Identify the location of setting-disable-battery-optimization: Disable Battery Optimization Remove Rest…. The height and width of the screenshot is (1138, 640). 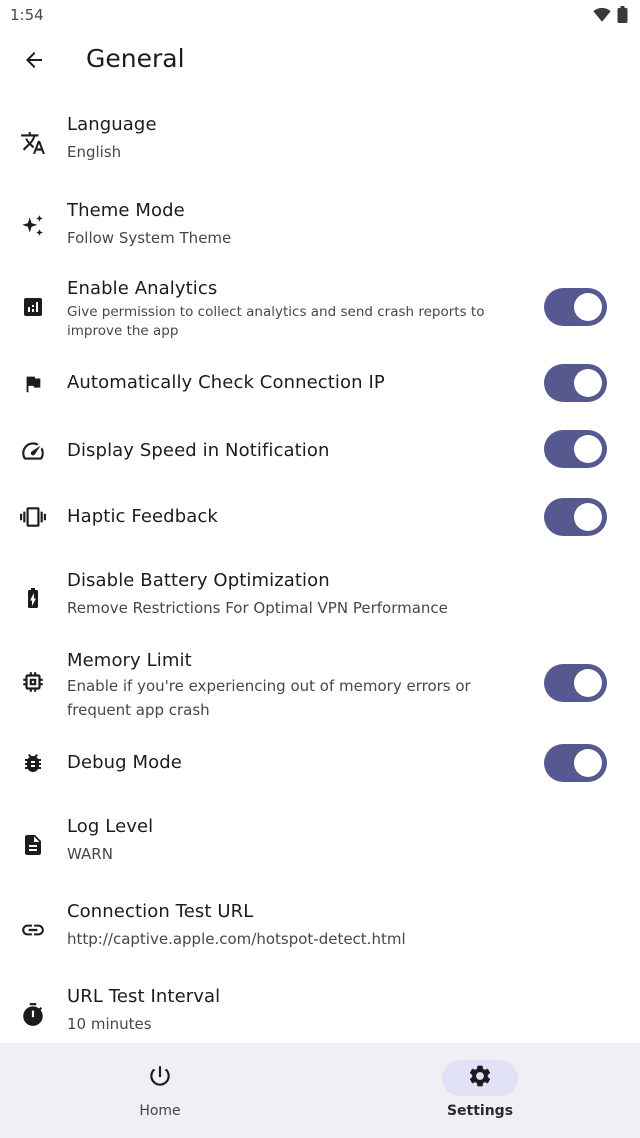
(320, 600).